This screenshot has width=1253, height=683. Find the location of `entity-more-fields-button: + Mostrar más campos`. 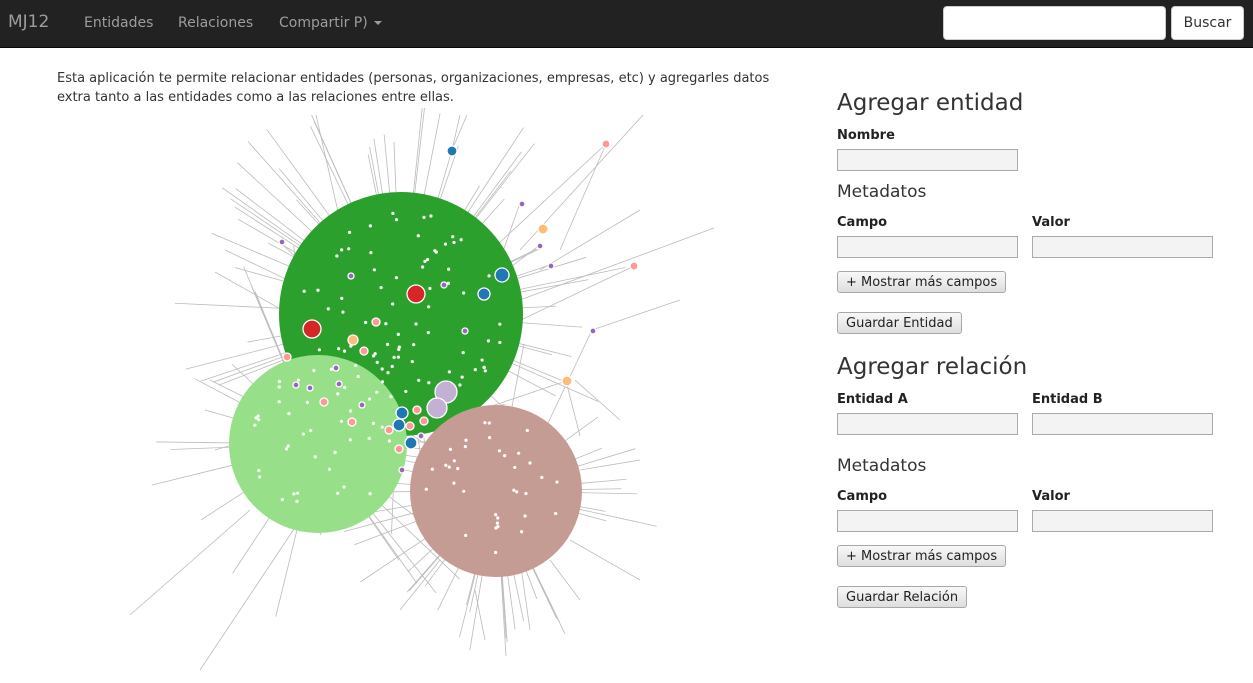

entity-more-fields-button: + Mostrar más campos is located at coordinates (922, 282).